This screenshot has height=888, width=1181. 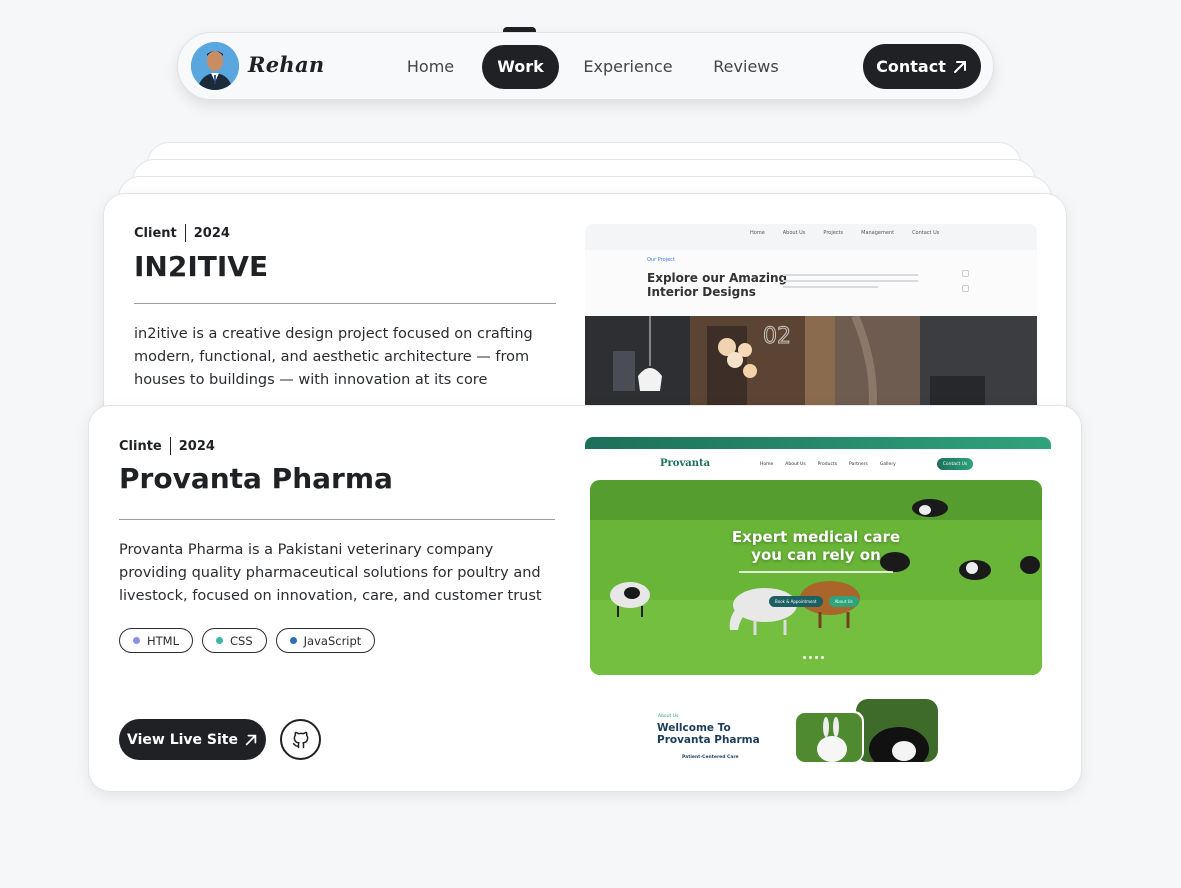 What do you see at coordinates (911, 66) in the screenshot?
I see `contact-label: Contact` at bounding box center [911, 66].